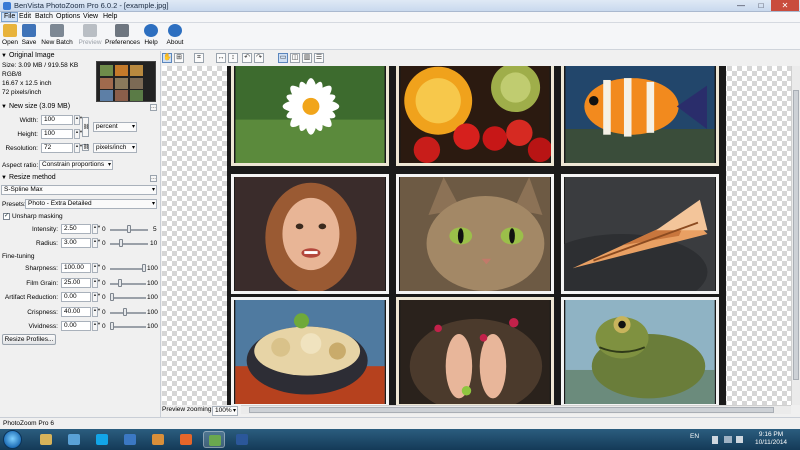  I want to click on preview-zoom-select: 100%, so click(225, 411).